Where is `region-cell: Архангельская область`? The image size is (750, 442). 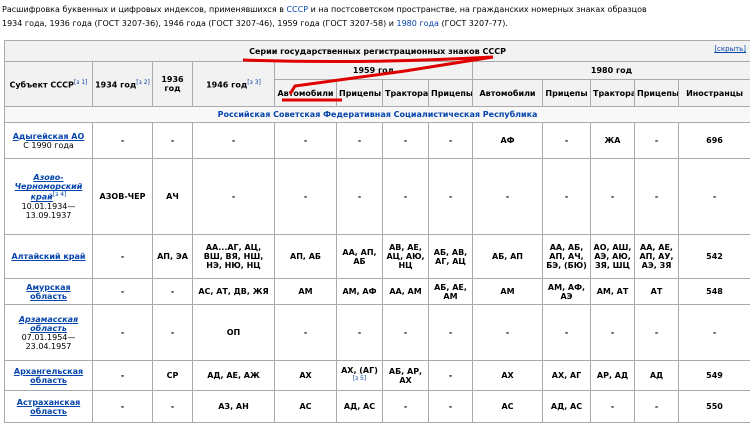 region-cell: Архангельская область is located at coordinates (48, 375).